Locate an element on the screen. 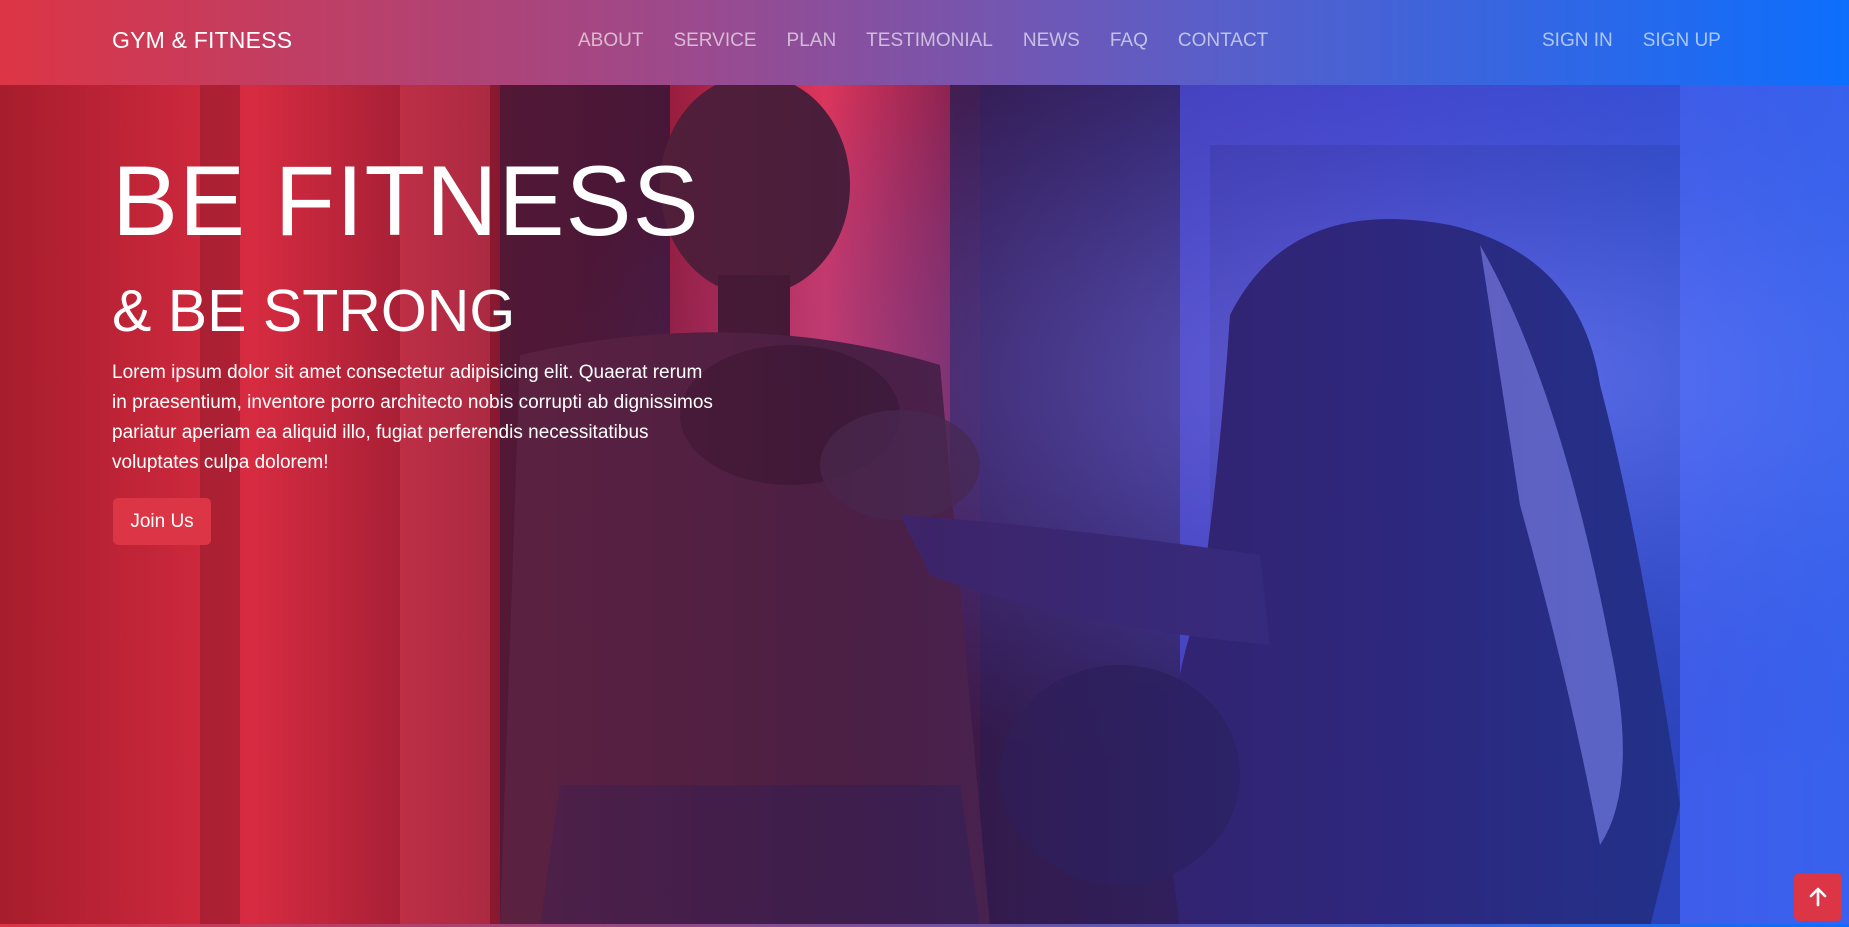  join-us-button: Join Us is located at coordinates (162, 521).